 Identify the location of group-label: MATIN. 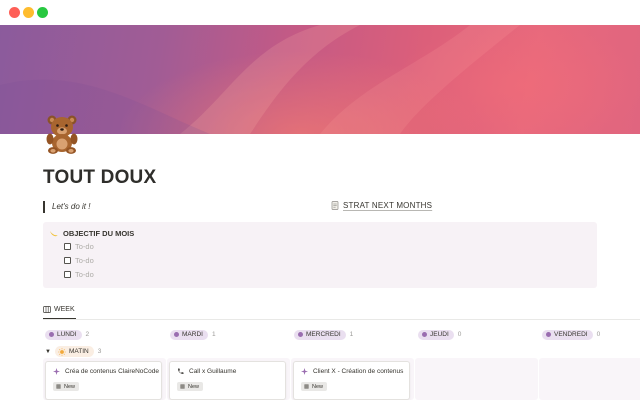
(78, 351).